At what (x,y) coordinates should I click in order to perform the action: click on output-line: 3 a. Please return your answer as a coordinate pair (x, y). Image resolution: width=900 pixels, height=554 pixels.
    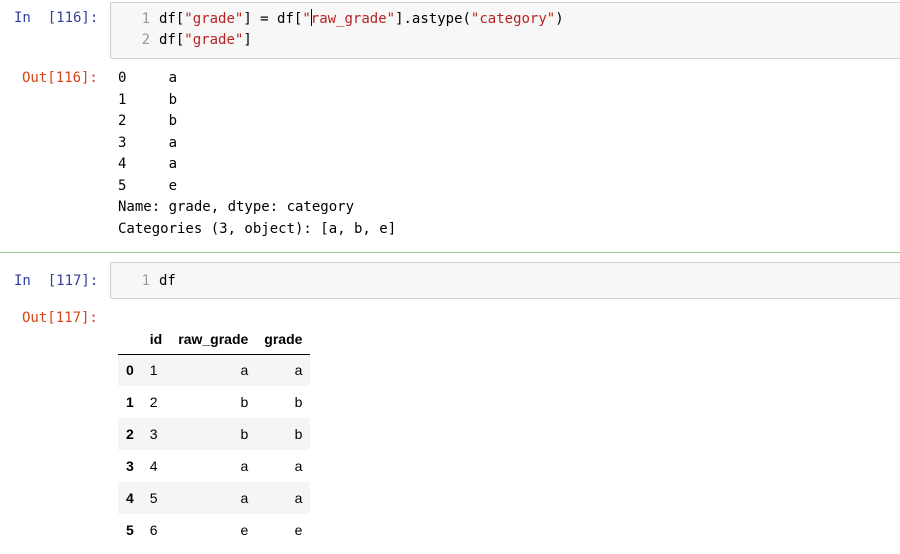
    Looking at the image, I should click on (148, 142).